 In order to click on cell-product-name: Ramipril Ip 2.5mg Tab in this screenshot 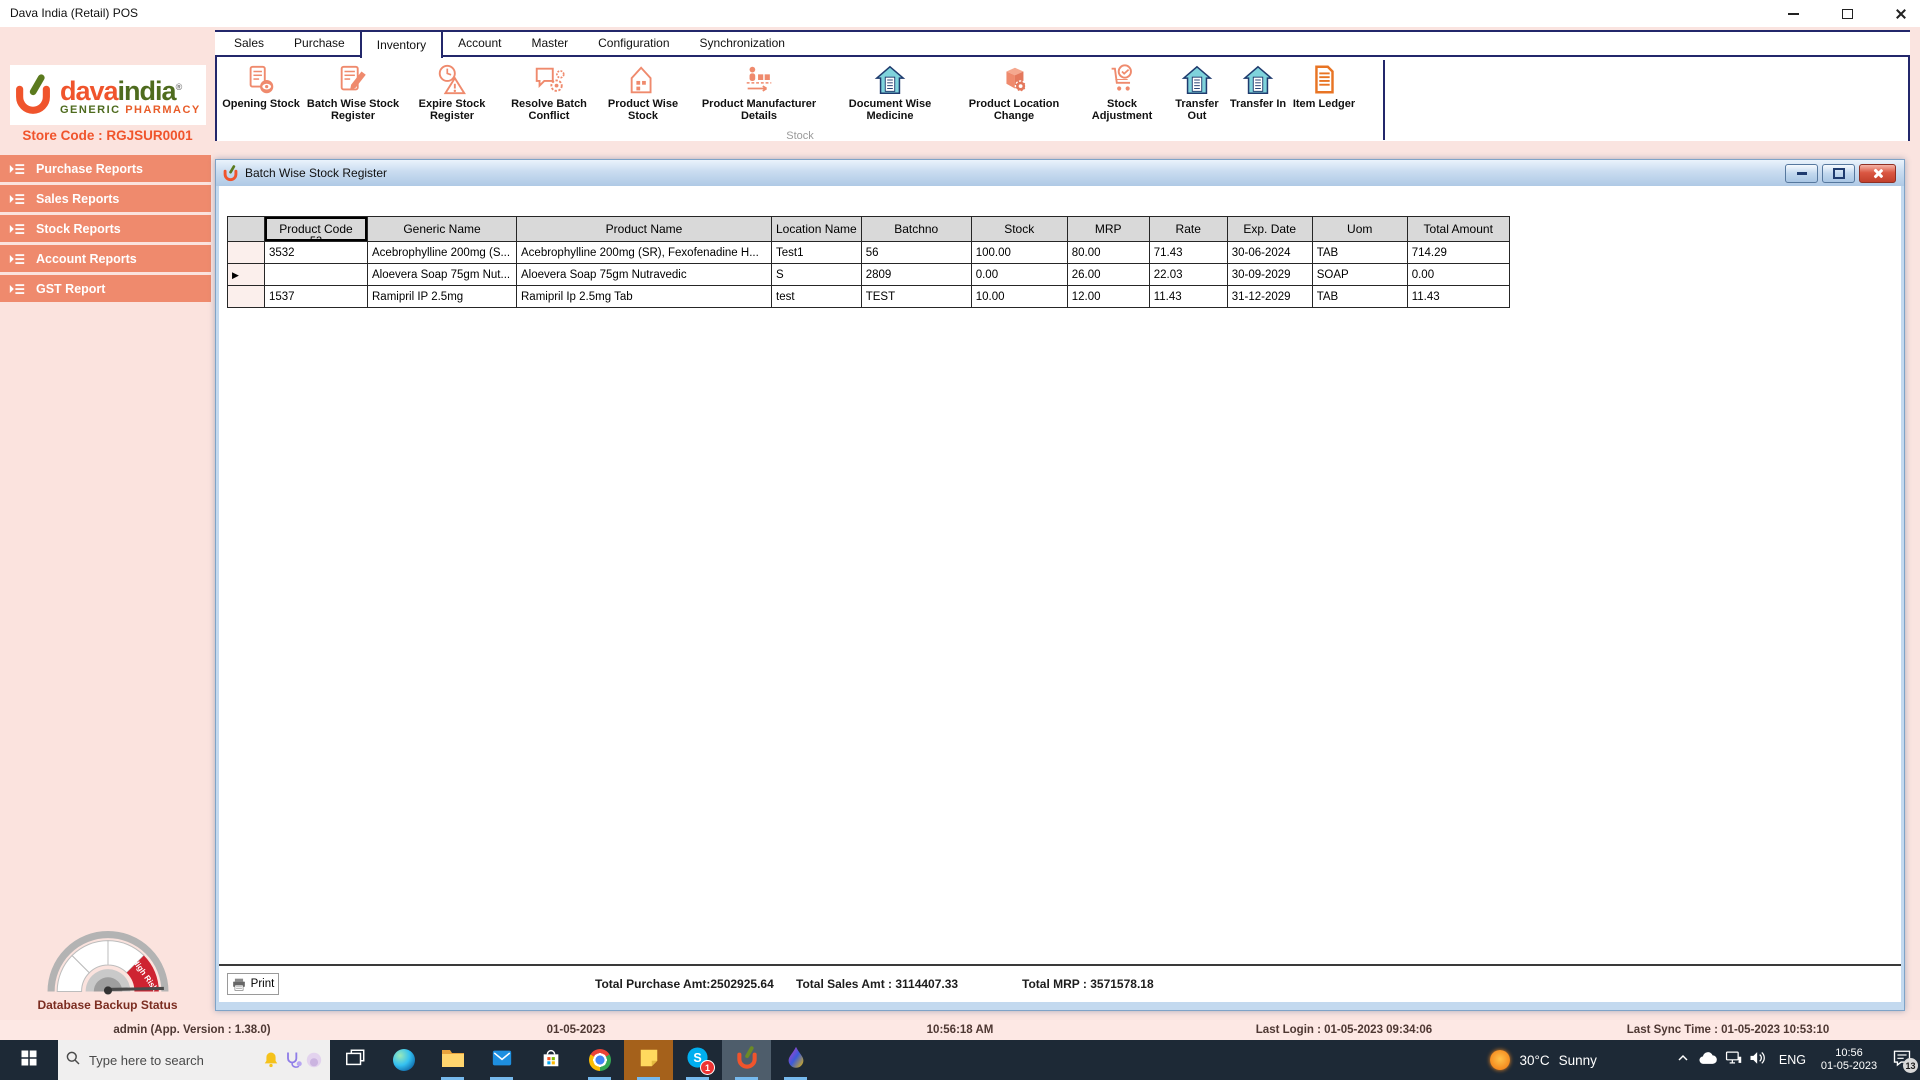, I will do `click(644, 296)`.